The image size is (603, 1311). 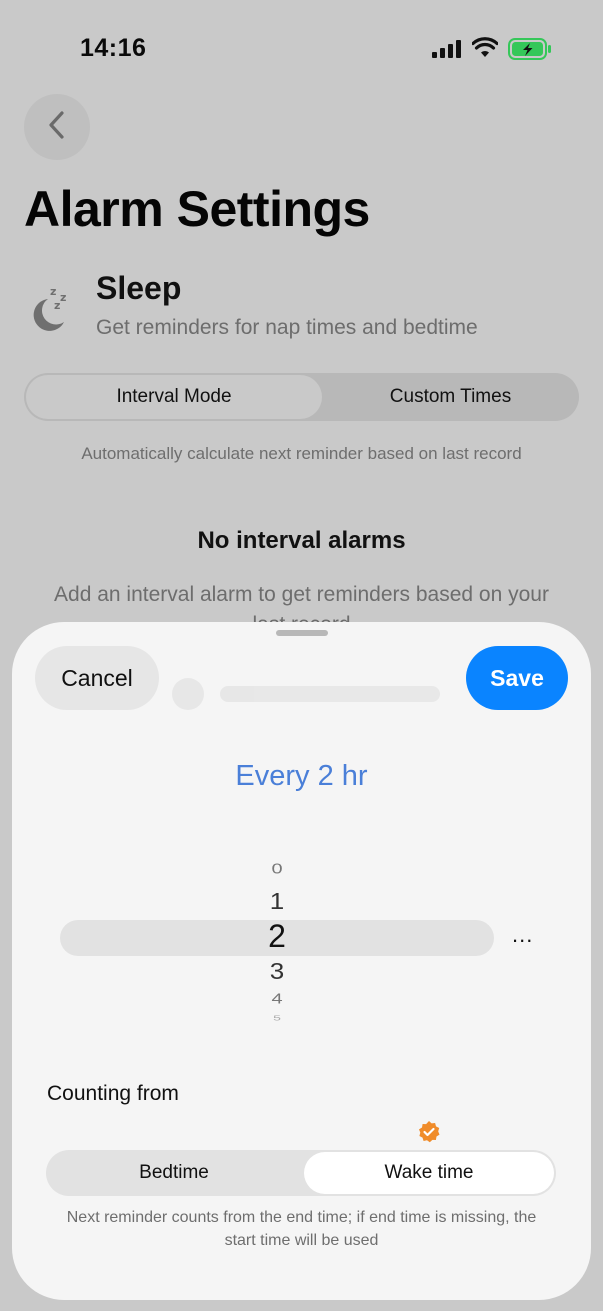 I want to click on picker-item: 0, so click(x=277, y=869).